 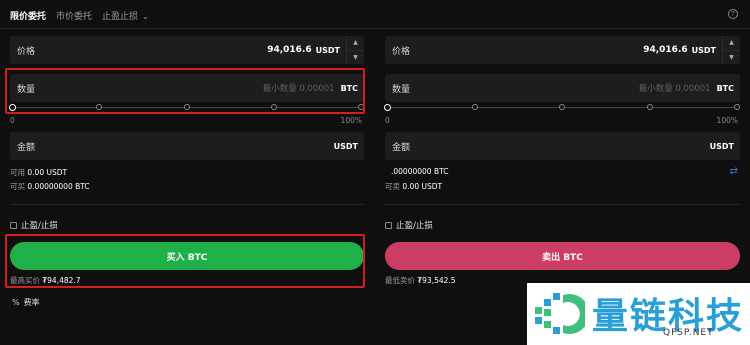 What do you see at coordinates (727, 120) in the screenshot?
I see `sell-slider-max-label: 100%` at bounding box center [727, 120].